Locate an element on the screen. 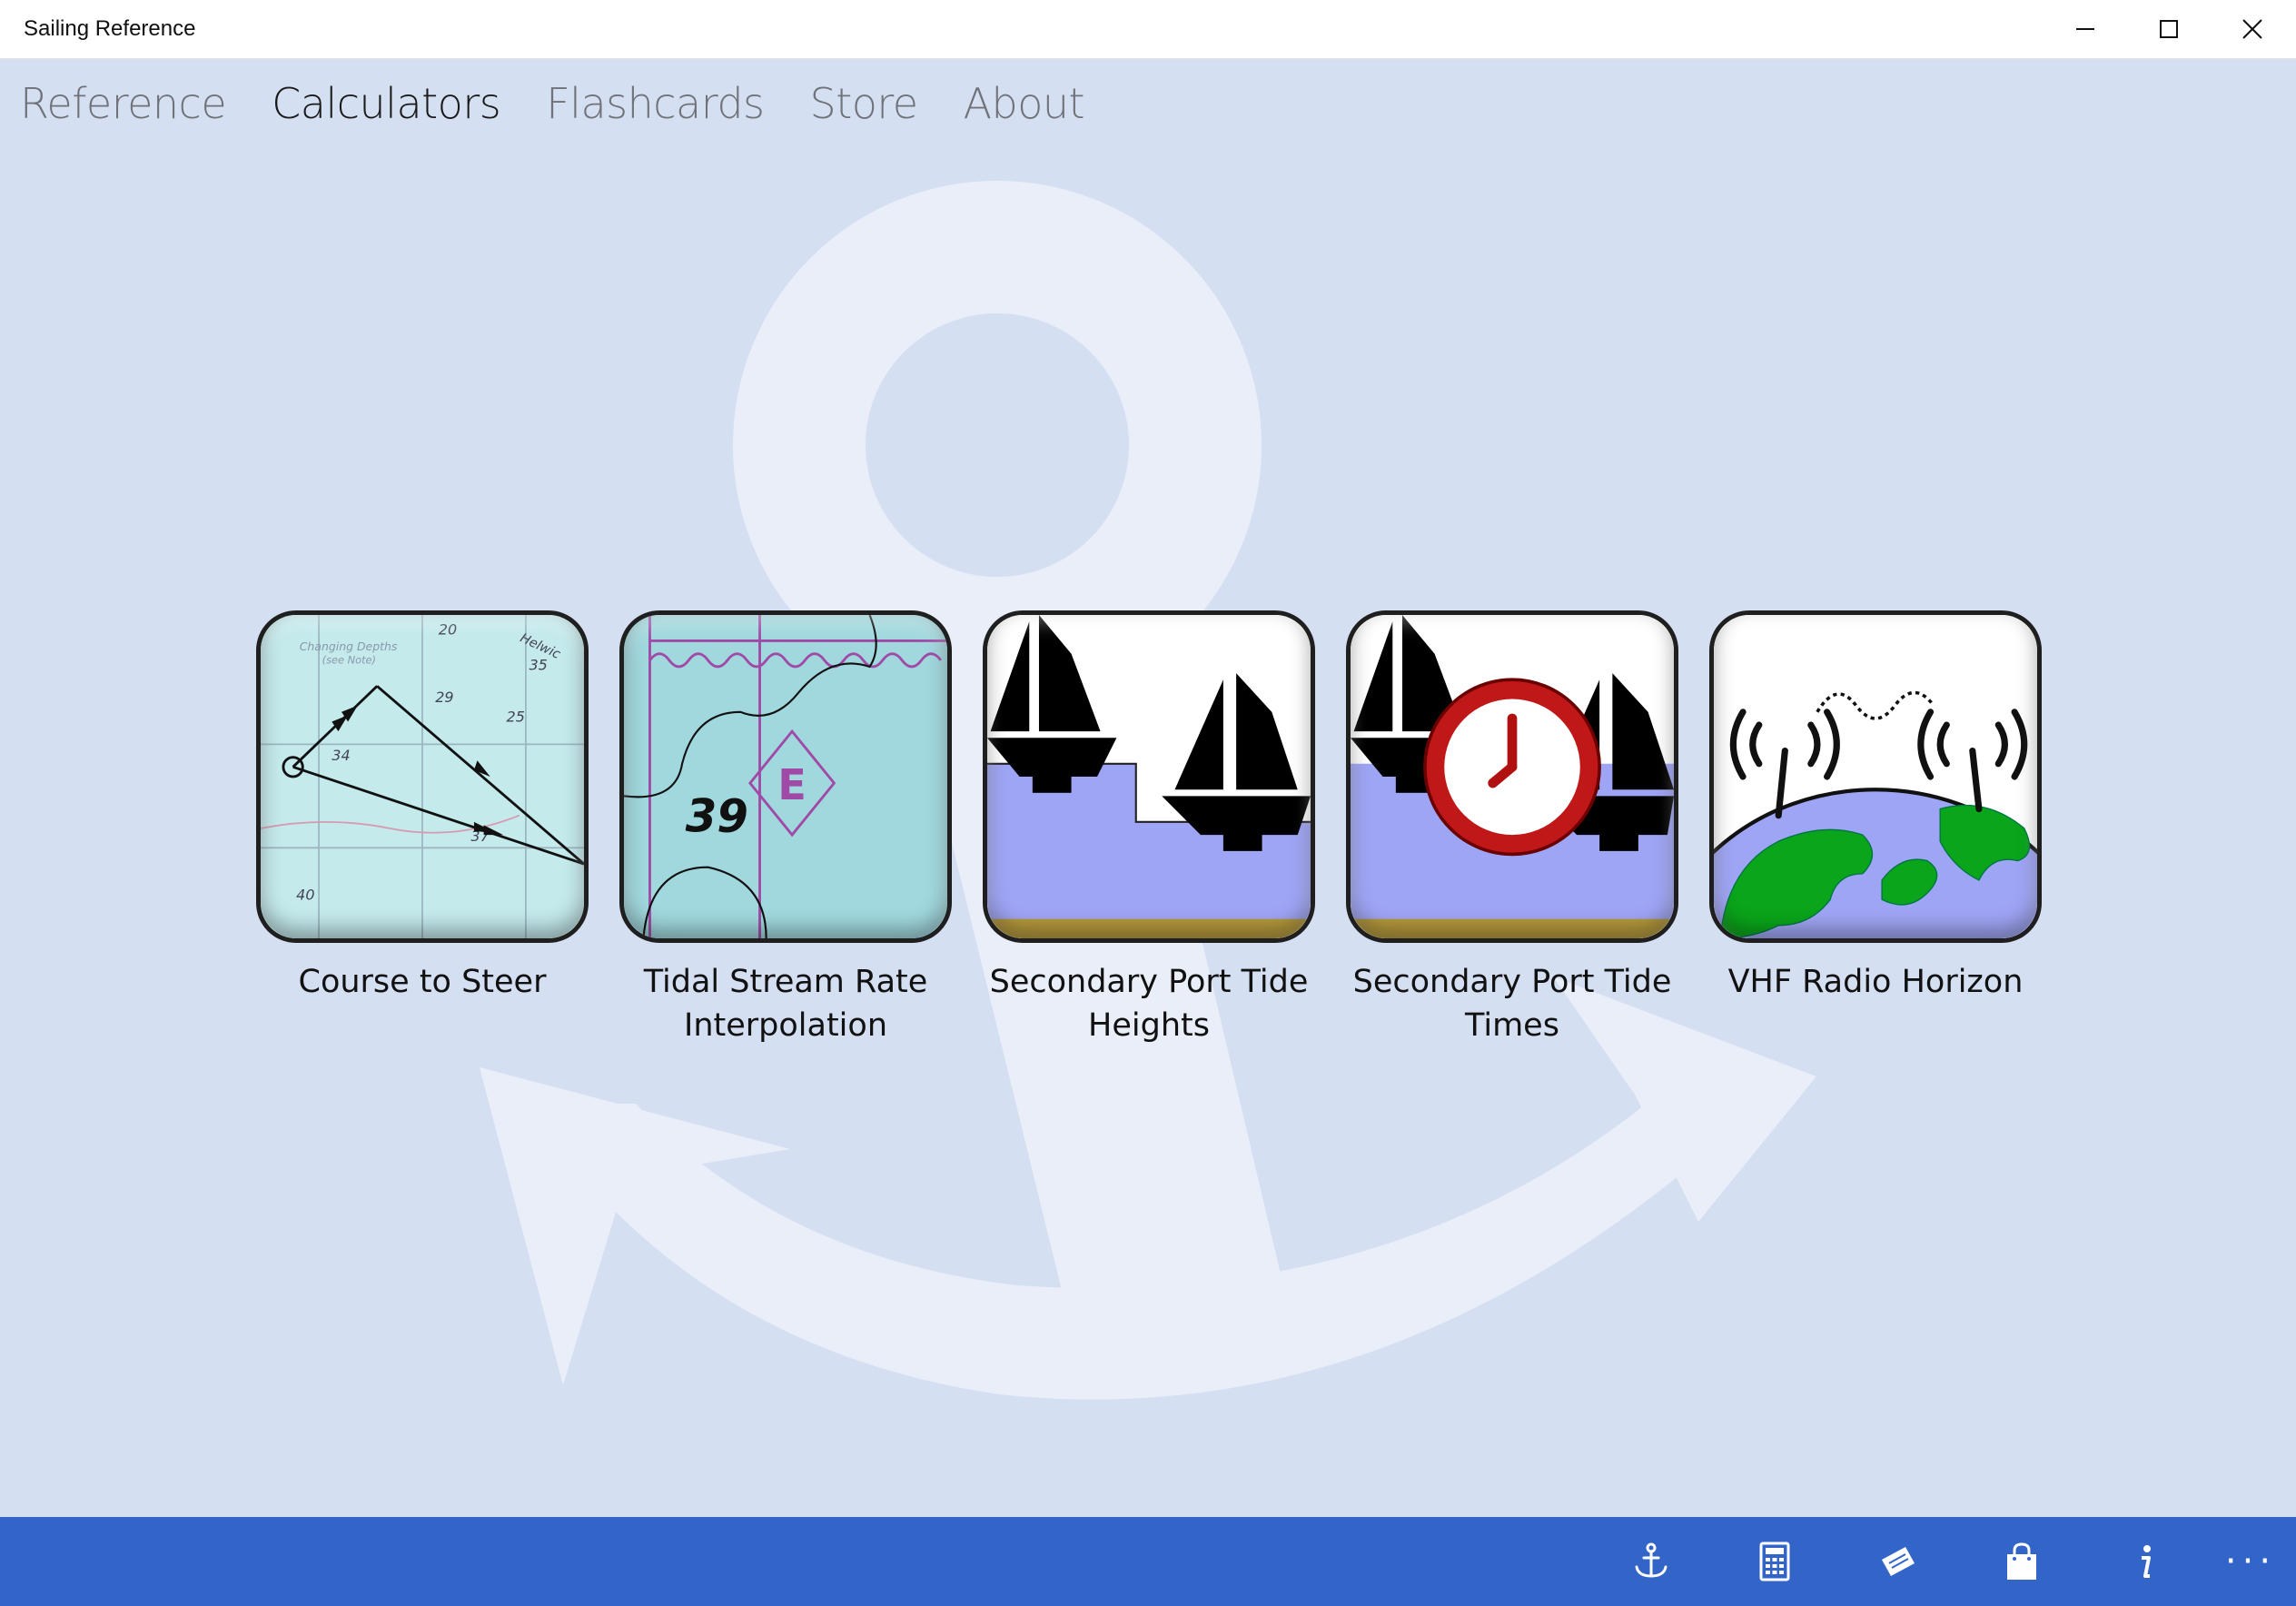 This screenshot has height=1606, width=2296. maximize-button is located at coordinates (2169, 29).